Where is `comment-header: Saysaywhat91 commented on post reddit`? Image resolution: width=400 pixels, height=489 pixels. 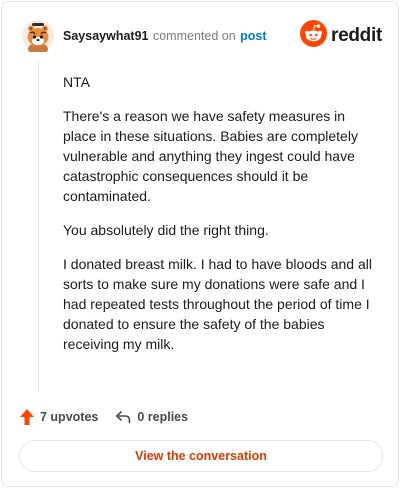
comment-header: Saysaywhat91 commented on post reddit is located at coordinates (202, 37).